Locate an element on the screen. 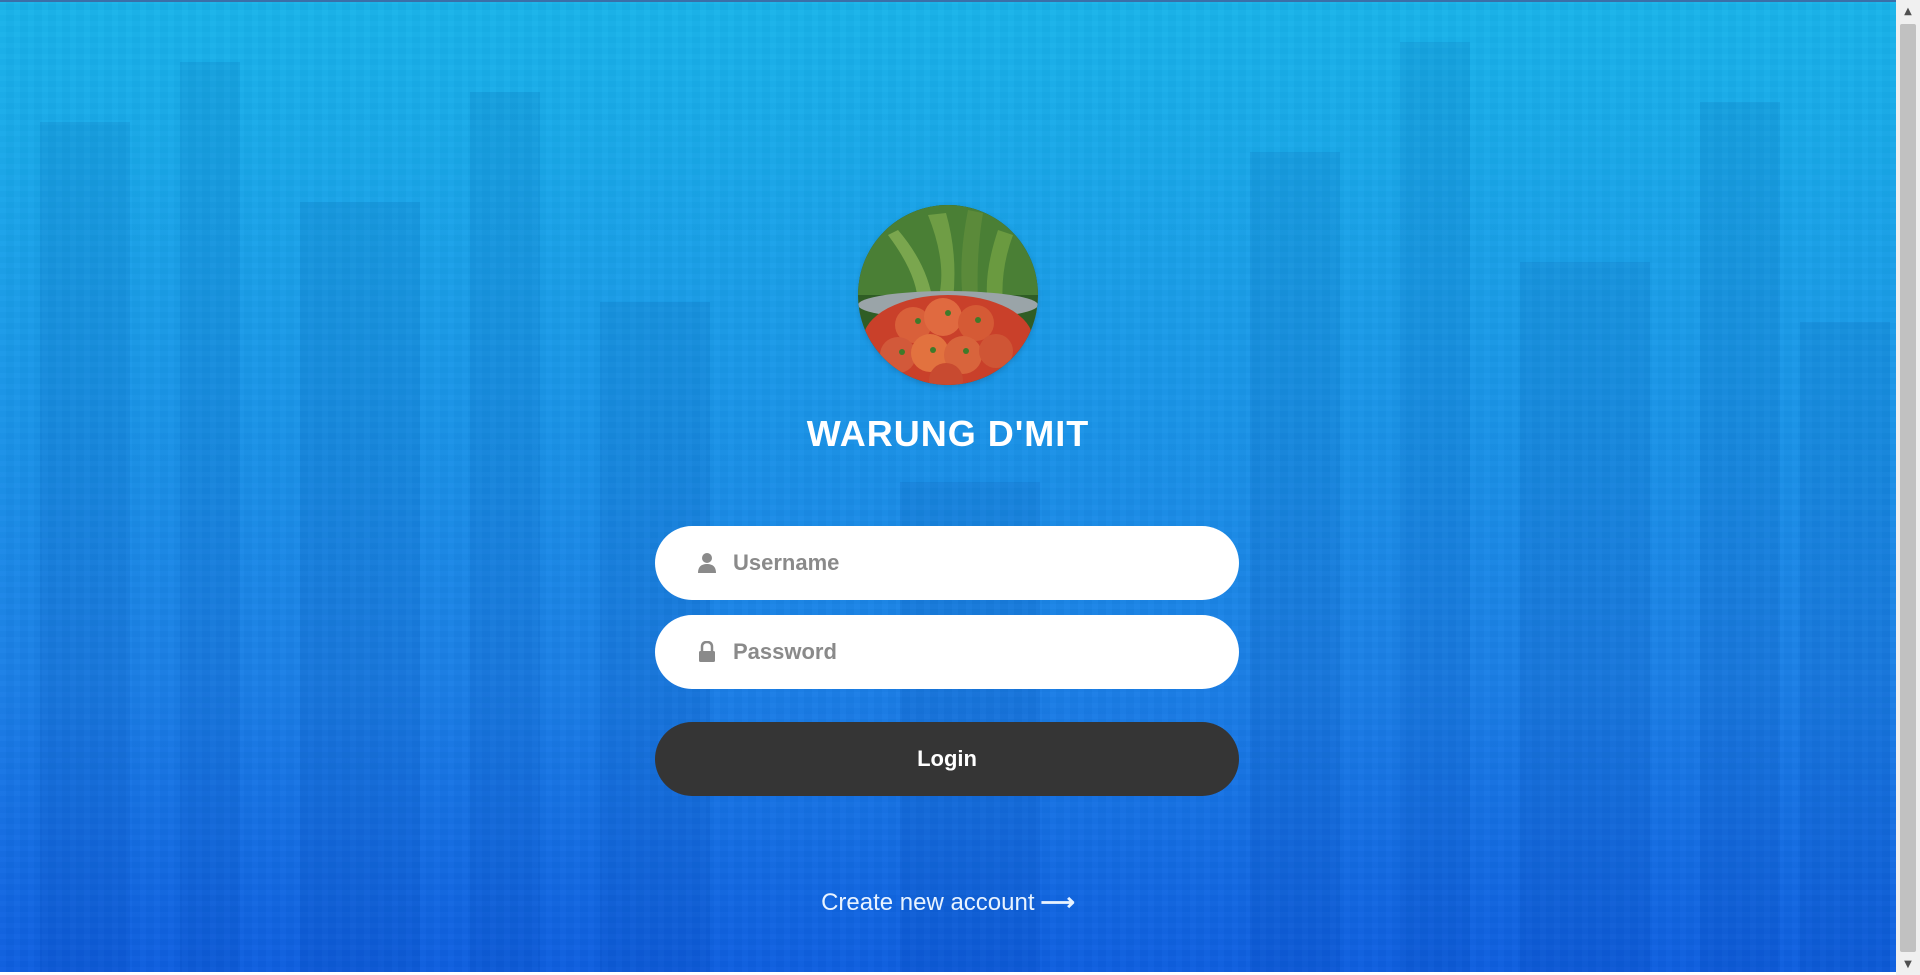 The height and width of the screenshot is (975, 1920). arrow-right-icon: ⟶ is located at coordinates (1057, 902).